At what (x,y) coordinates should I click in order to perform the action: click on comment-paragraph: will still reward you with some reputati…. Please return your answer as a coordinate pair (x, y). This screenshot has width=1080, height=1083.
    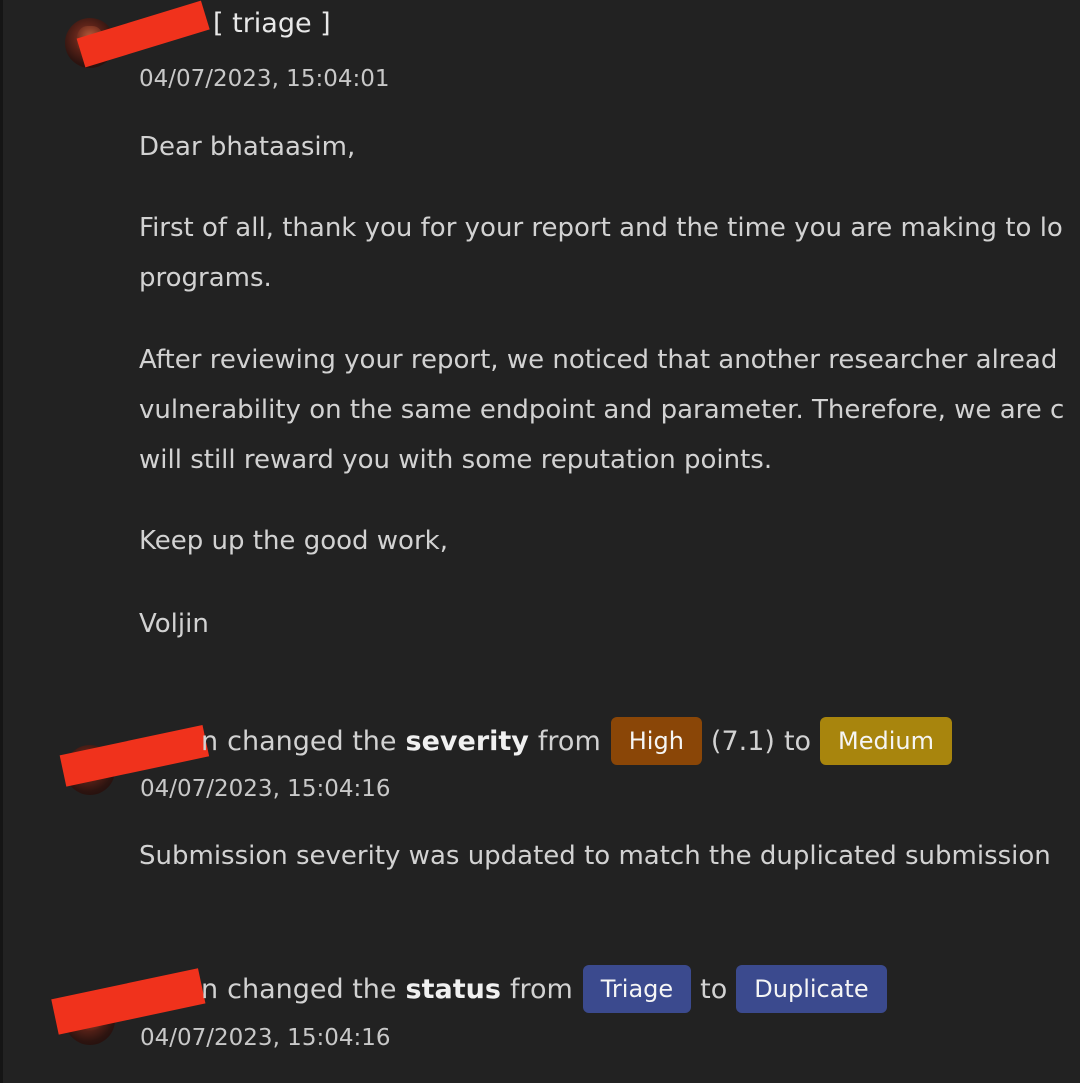
    Looking at the image, I should click on (456, 460).